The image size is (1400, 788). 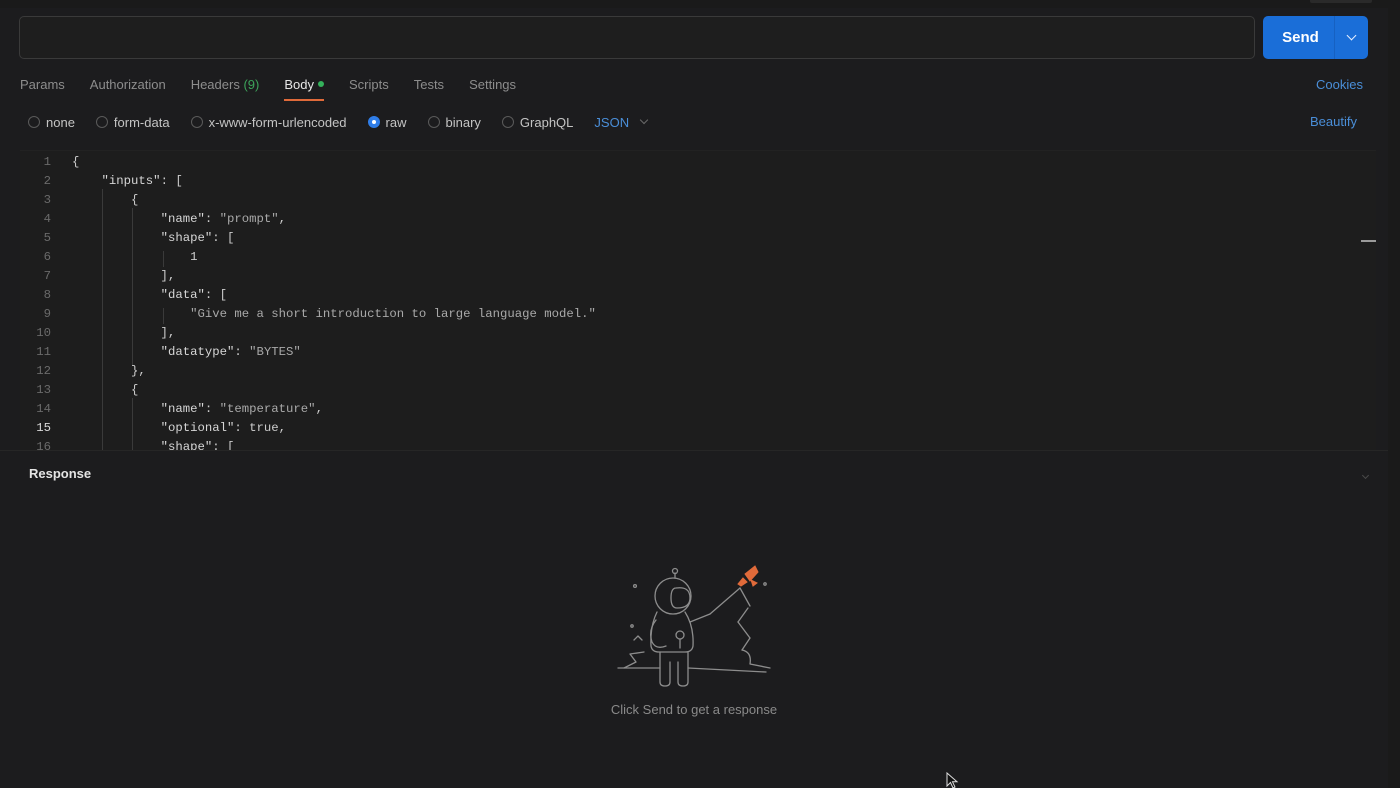 I want to click on url-input, so click(x=637, y=37).